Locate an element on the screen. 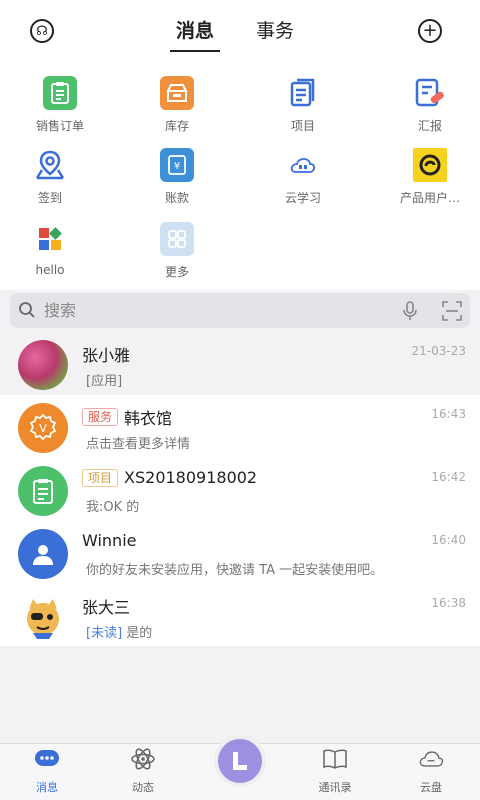 This screenshot has width=480, height=800. app-more: 更多 is located at coordinates (177, 255).